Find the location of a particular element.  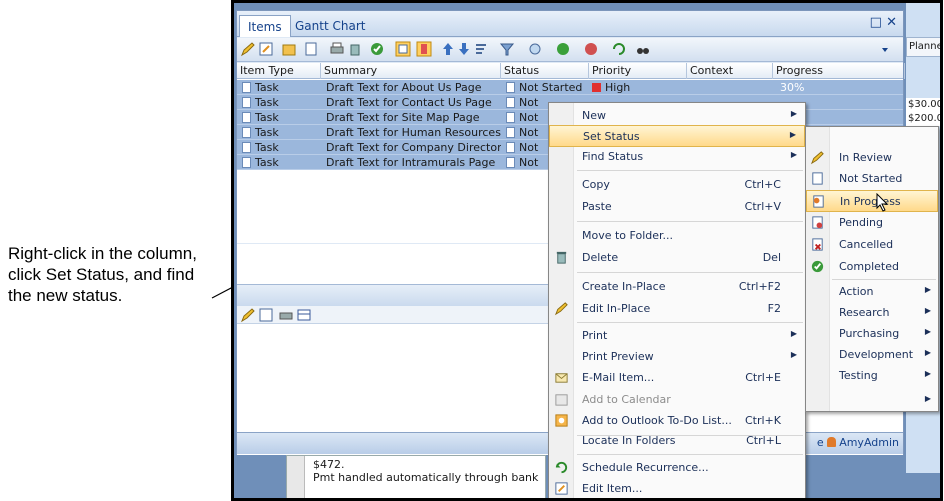

status-completed: Completed is located at coordinates (872, 267).